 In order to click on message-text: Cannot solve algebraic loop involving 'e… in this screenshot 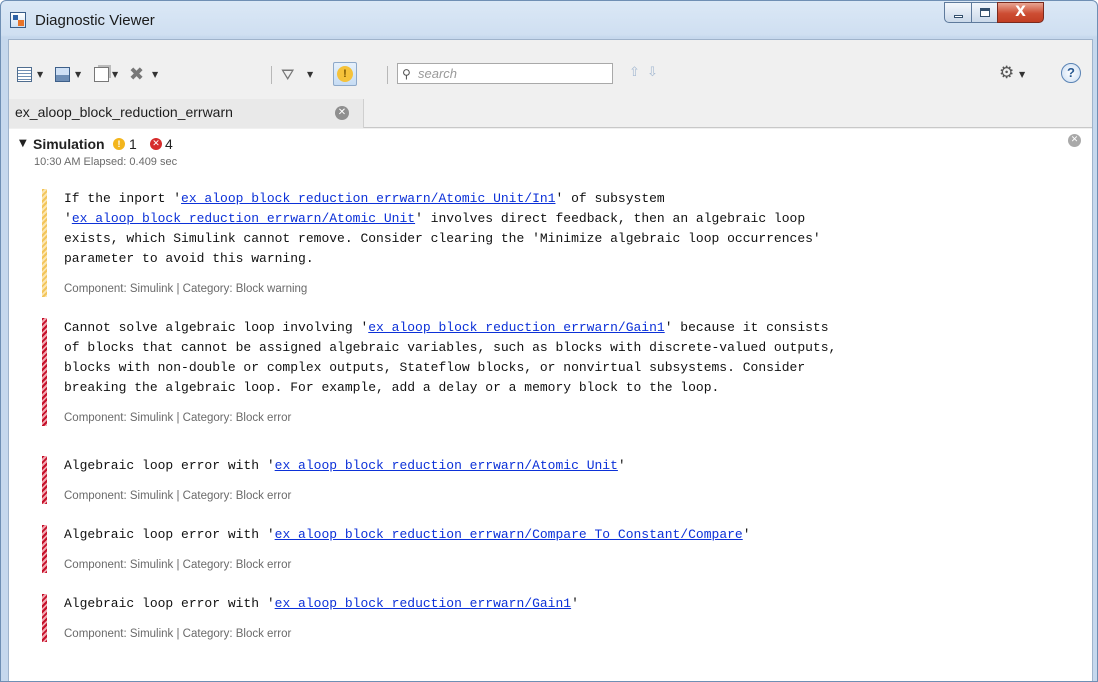, I will do `click(450, 358)`.